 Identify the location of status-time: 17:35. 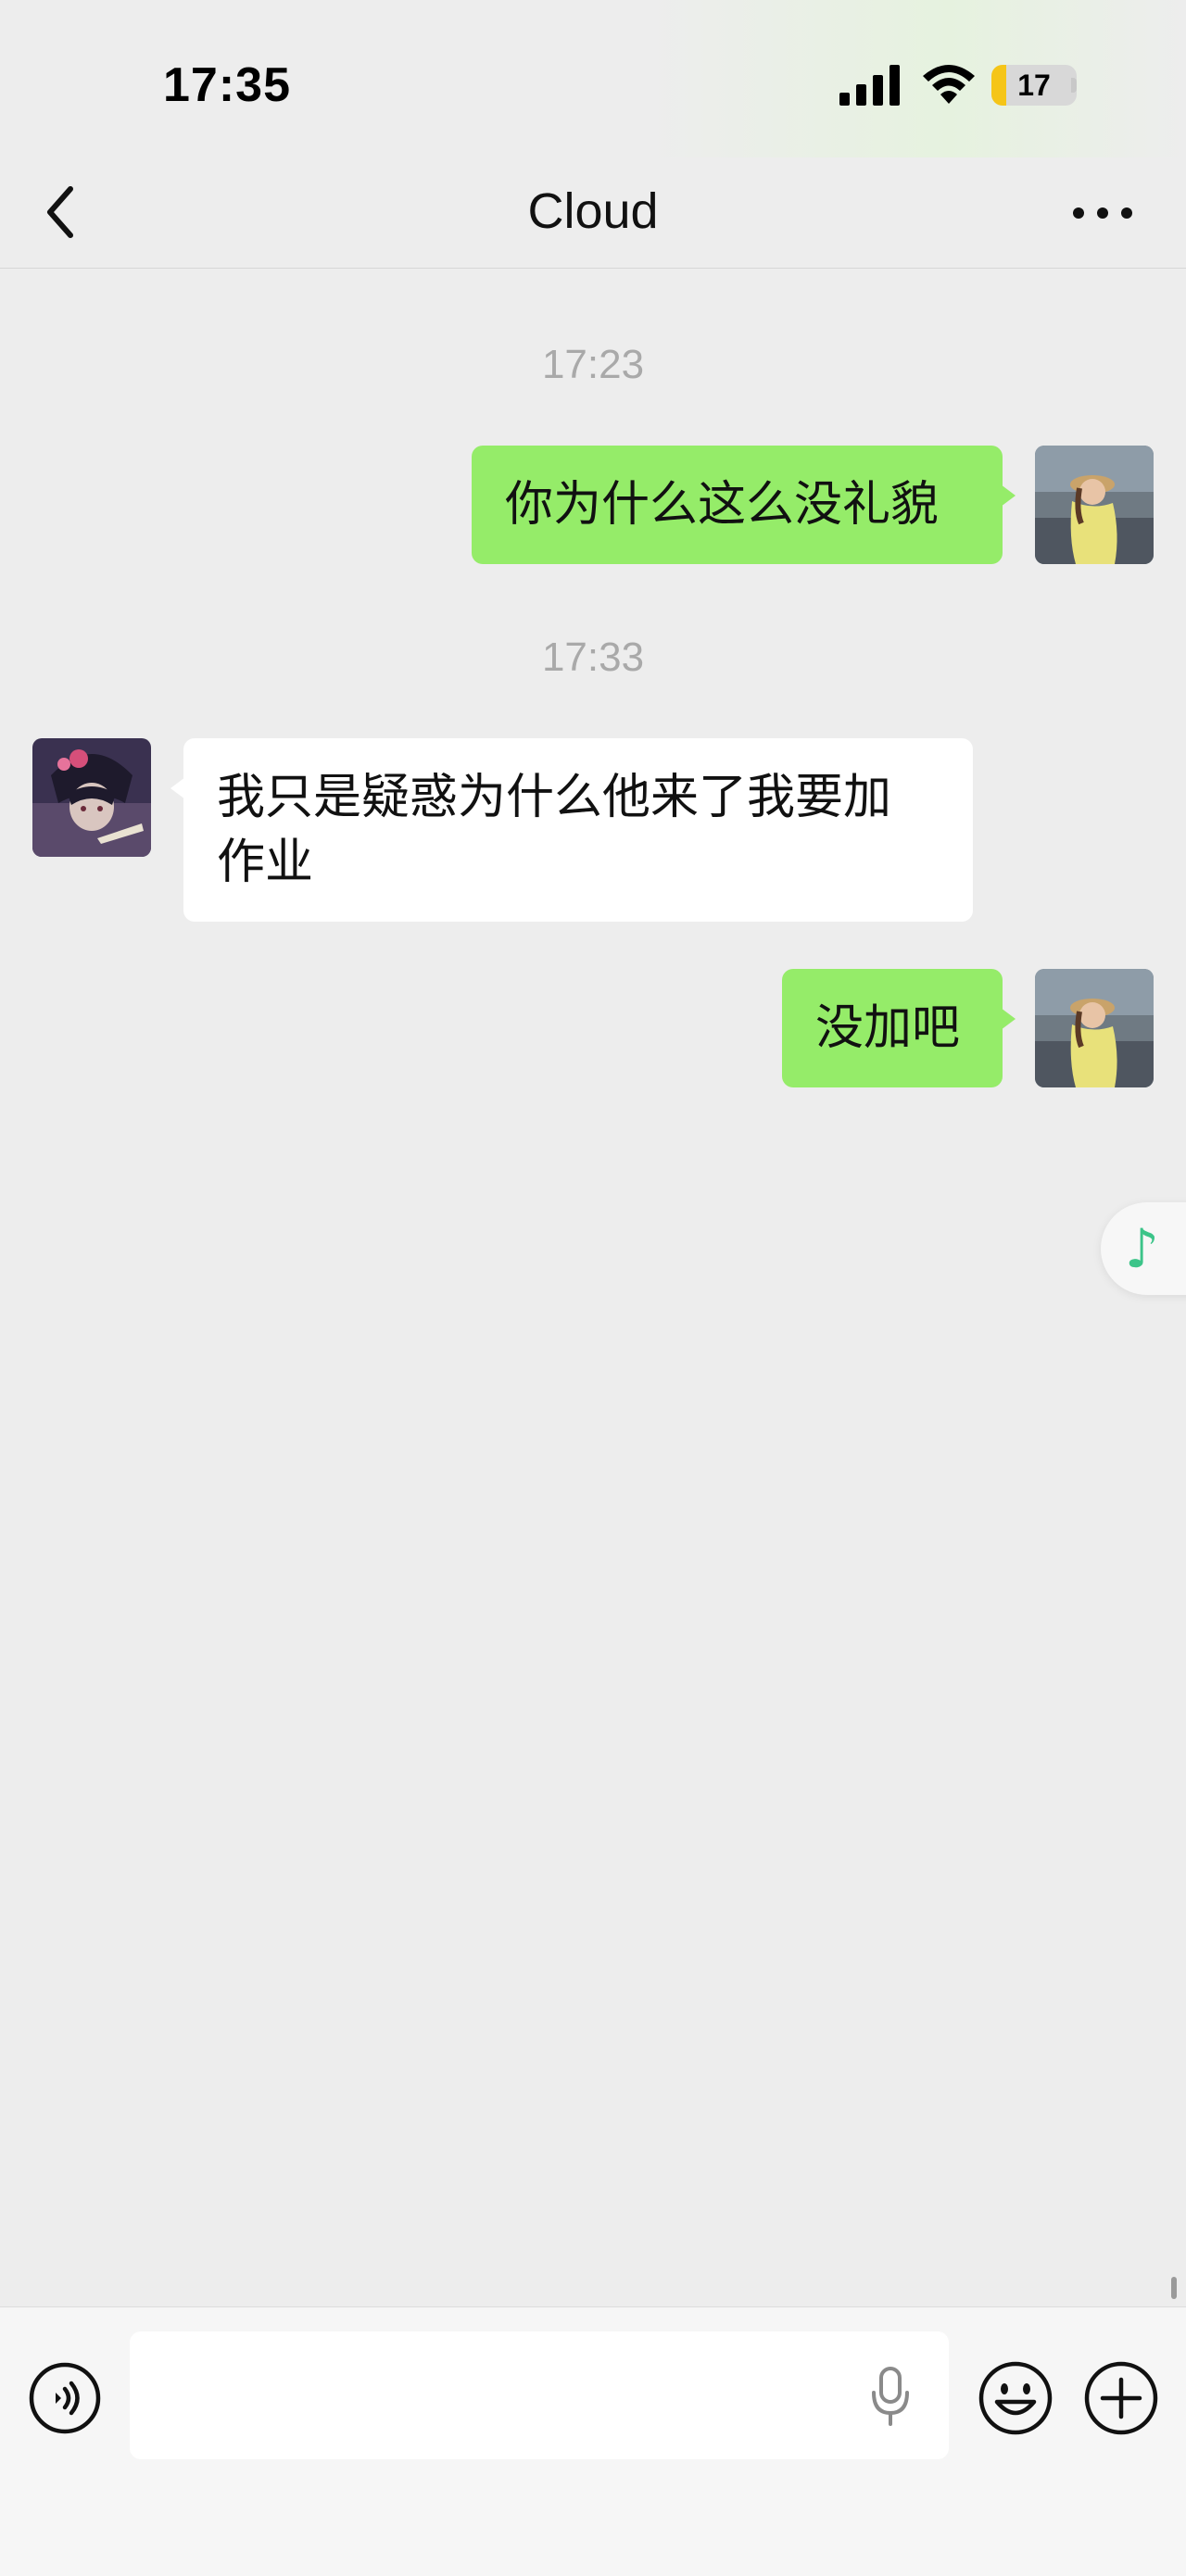
(227, 85).